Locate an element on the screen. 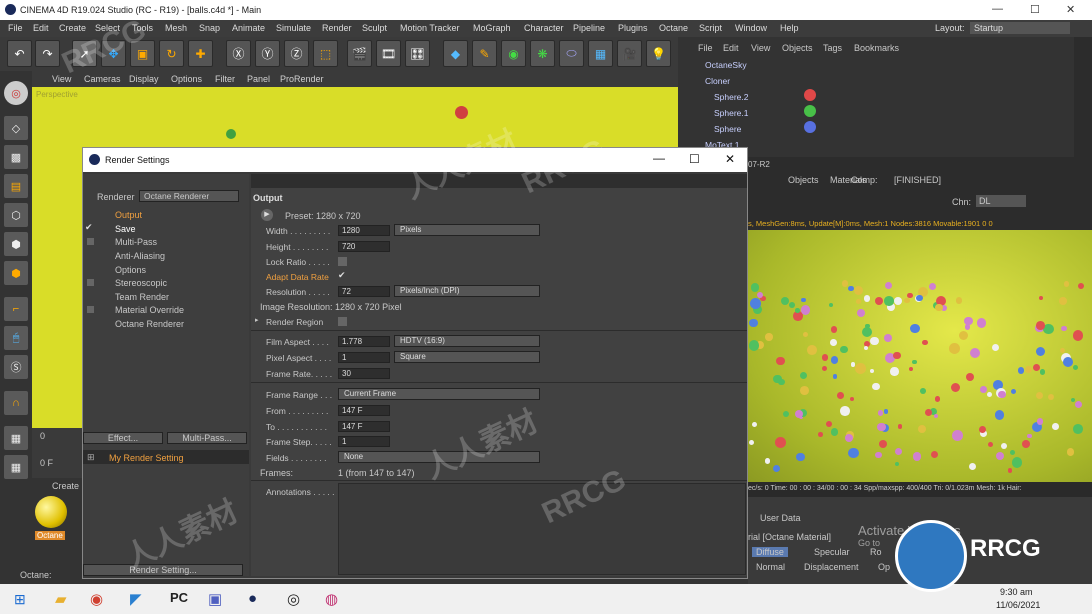 The width and height of the screenshot is (1092, 614). menu-tools: Tools is located at coordinates (142, 28).